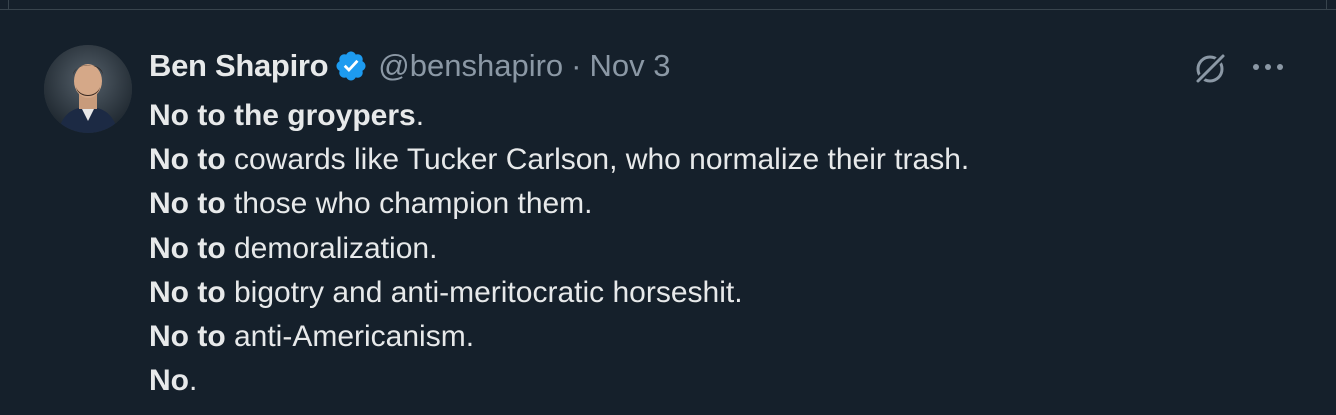 This screenshot has width=1336, height=415. Describe the element at coordinates (1268, 67) in the screenshot. I see `more-options-icon` at that location.